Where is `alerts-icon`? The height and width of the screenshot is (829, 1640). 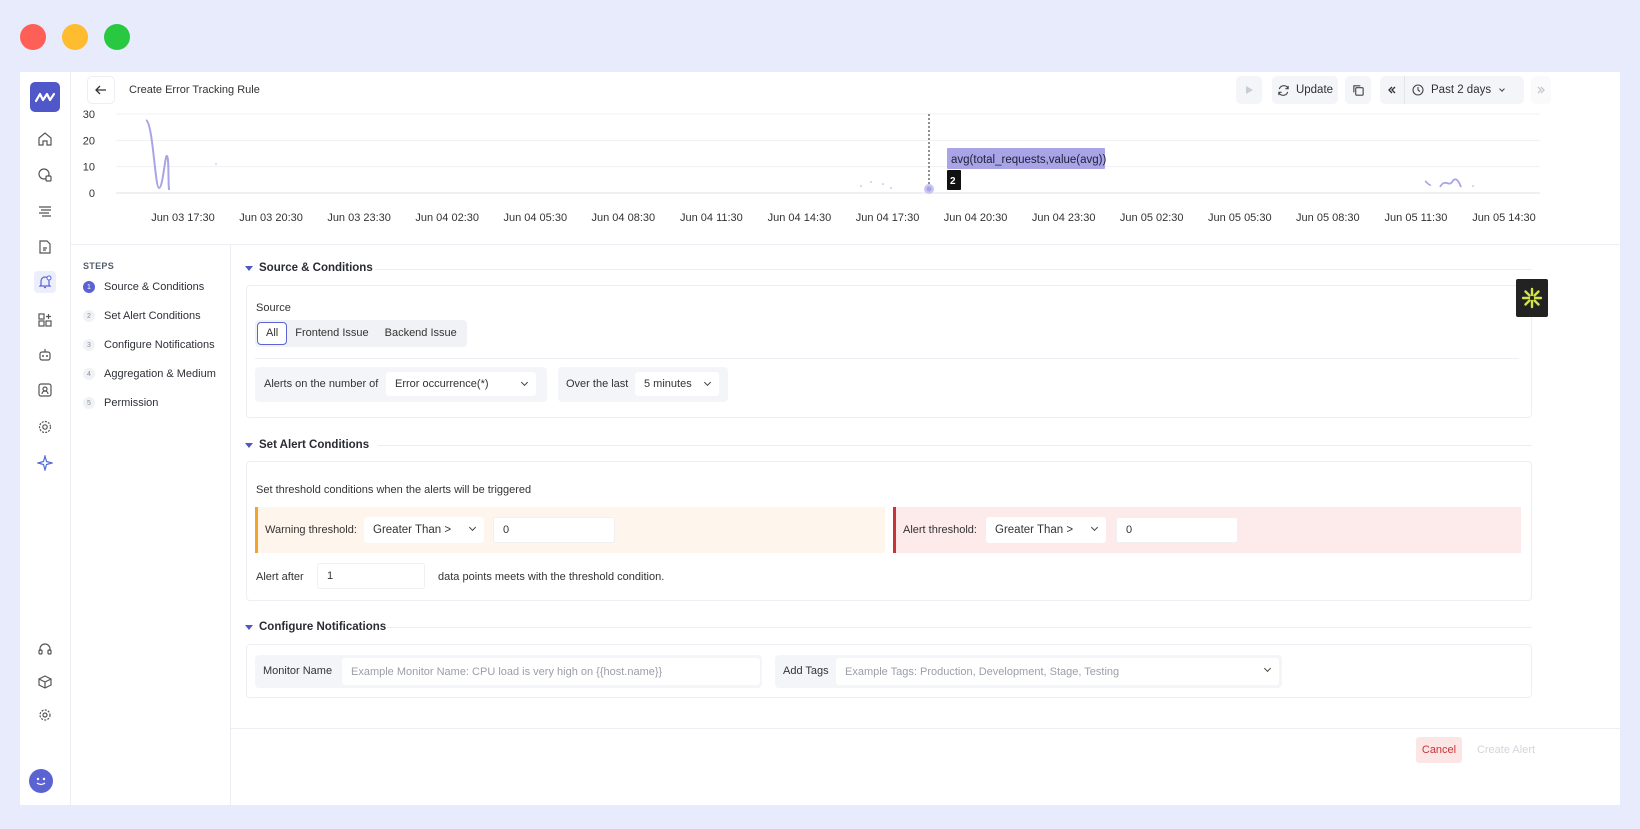
alerts-icon is located at coordinates (45, 282).